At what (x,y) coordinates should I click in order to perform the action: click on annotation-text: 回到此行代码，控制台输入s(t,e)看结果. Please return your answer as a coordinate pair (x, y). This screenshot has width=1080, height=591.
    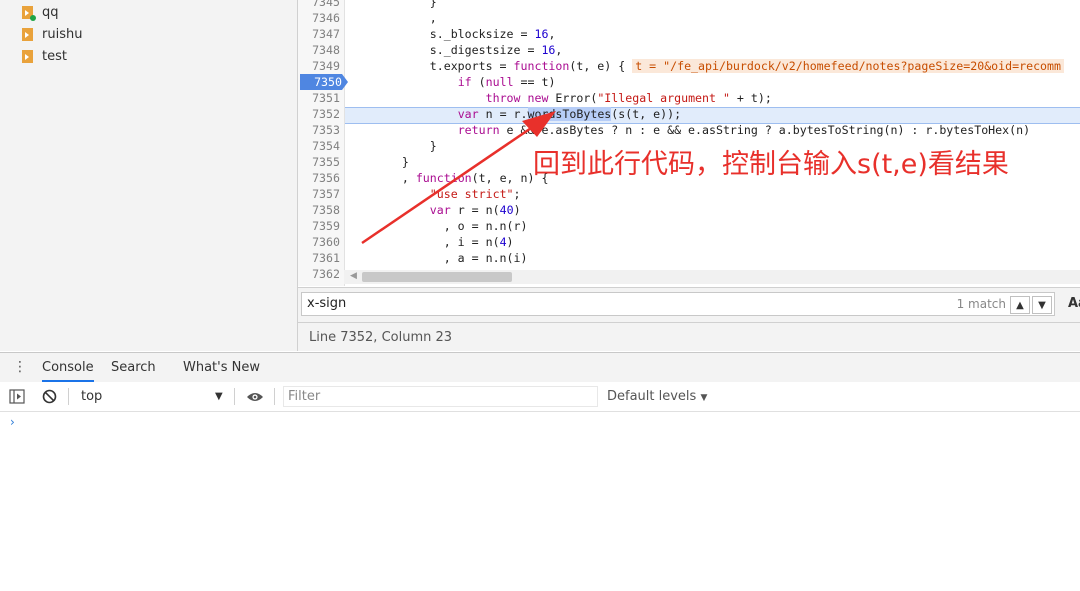
    Looking at the image, I should click on (771, 164).